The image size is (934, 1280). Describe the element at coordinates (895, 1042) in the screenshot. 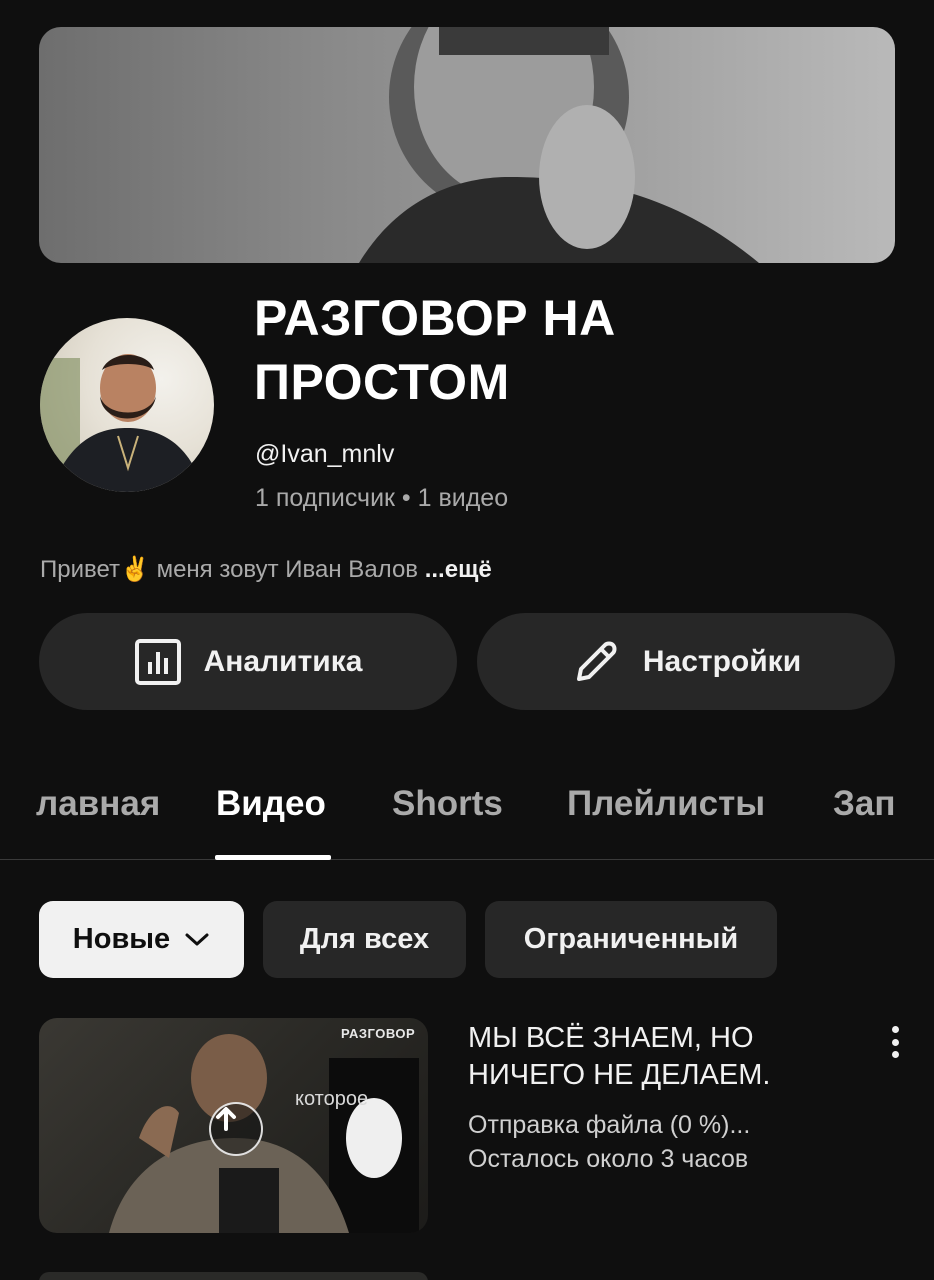

I see `more-vert-icon` at that location.